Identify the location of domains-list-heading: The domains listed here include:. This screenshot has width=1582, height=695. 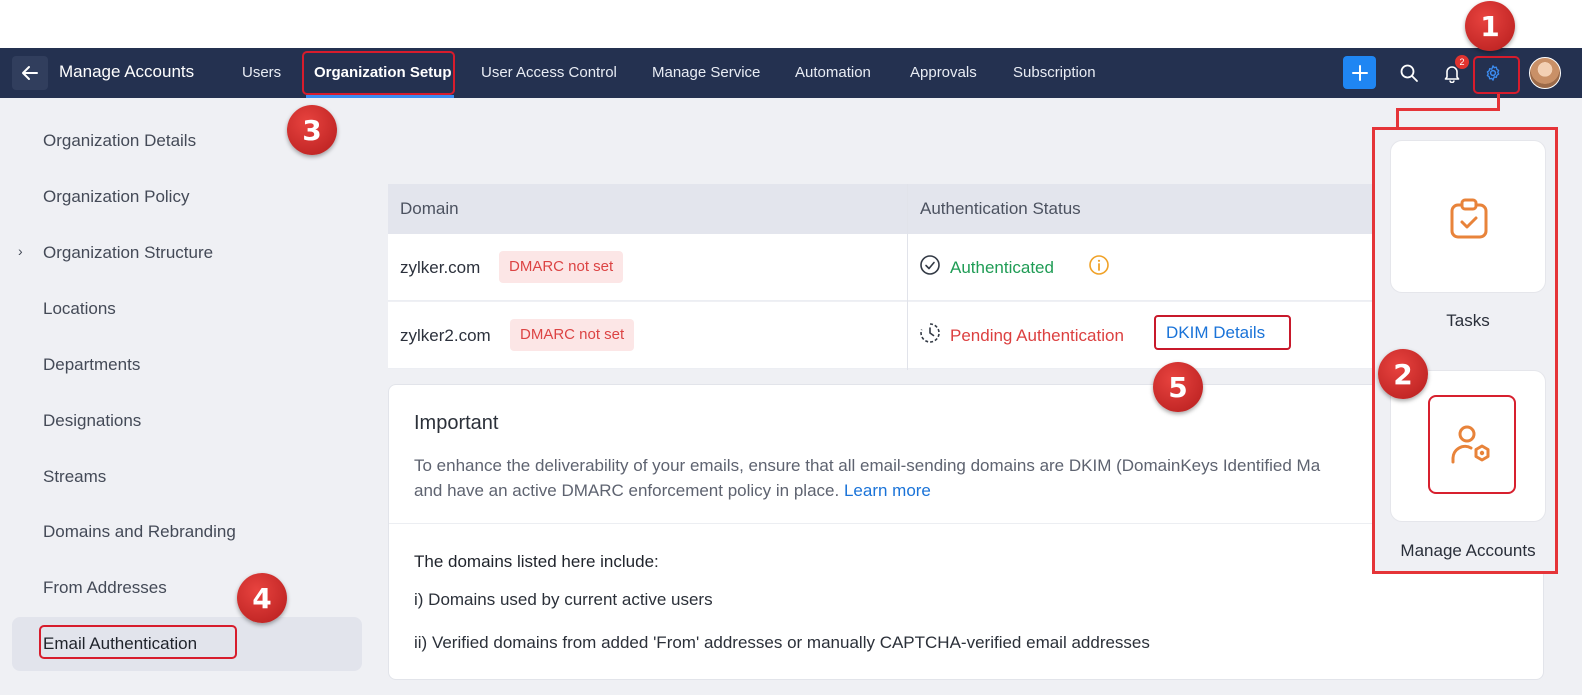
(536, 561).